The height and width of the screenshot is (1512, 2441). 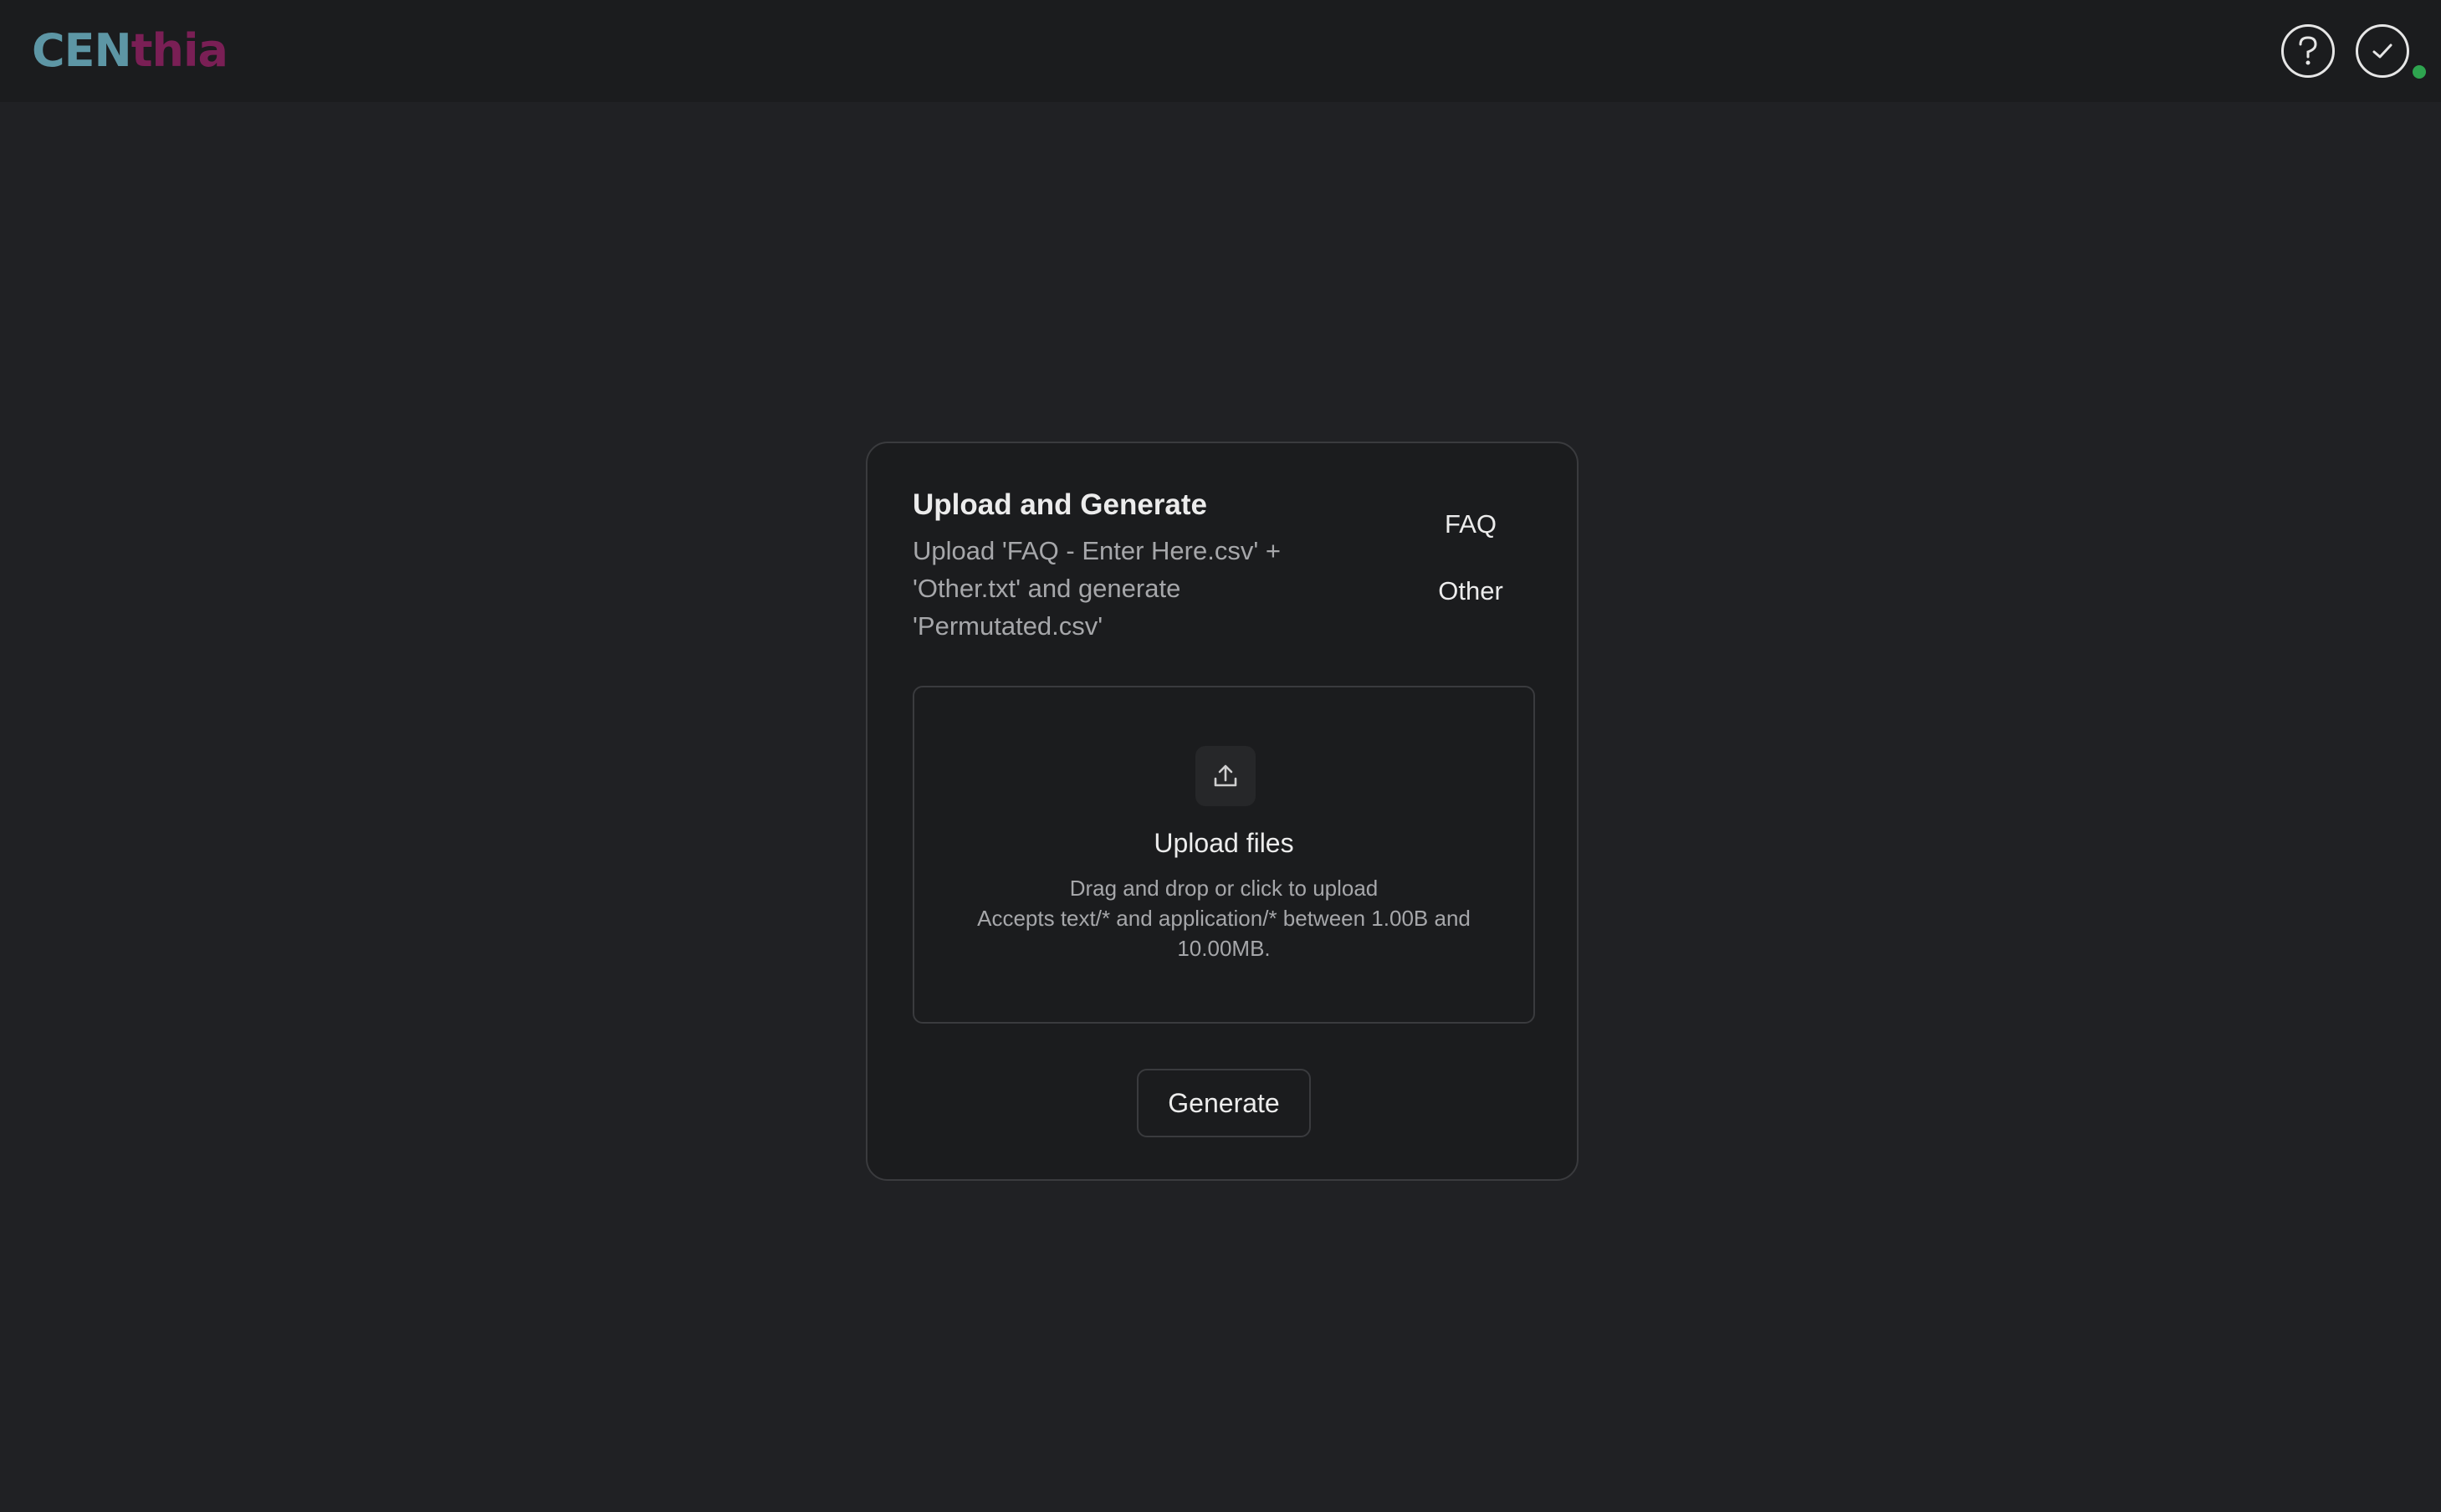 I want to click on upload-icon-box, so click(x=1225, y=776).